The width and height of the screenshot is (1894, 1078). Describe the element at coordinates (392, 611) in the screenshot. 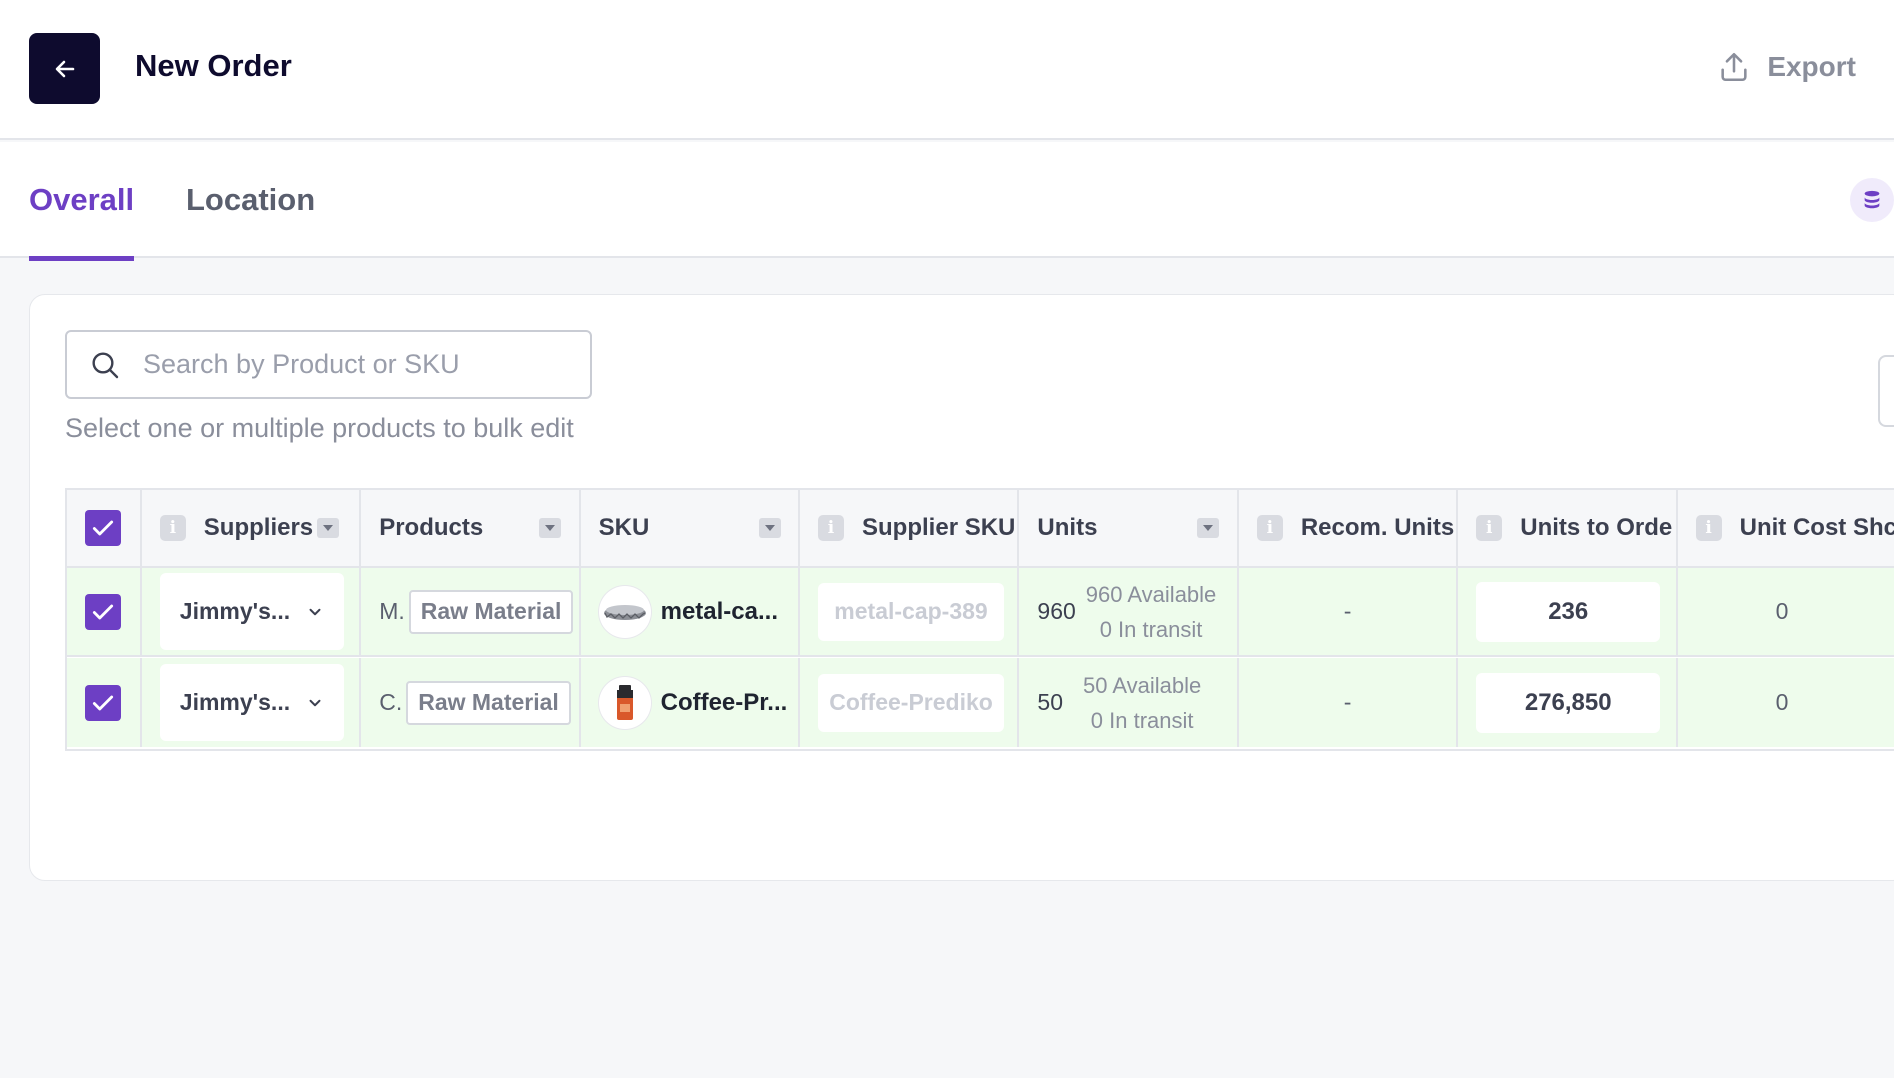

I see `product-name: M.` at that location.